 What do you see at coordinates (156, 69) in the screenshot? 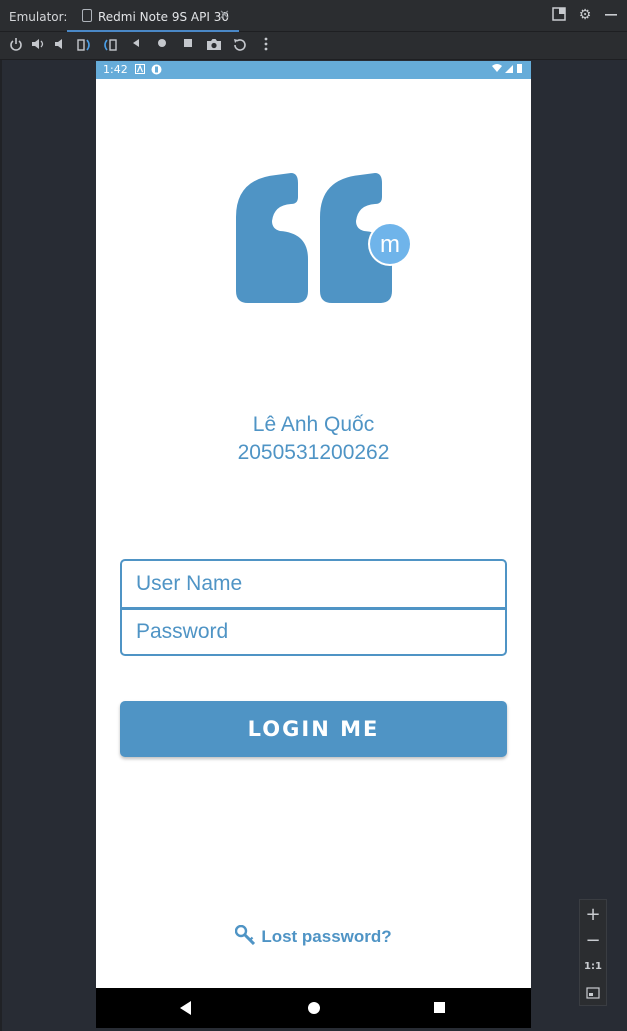
I see `notification-circle-icon` at bounding box center [156, 69].